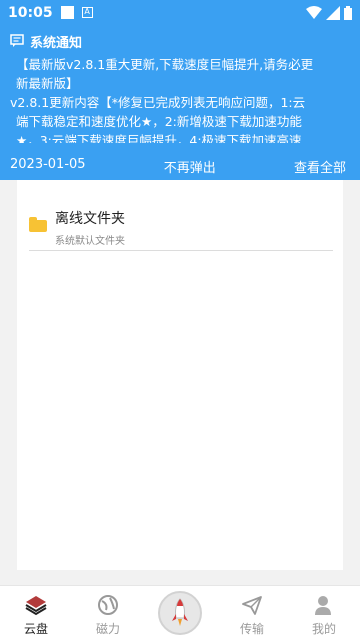  I want to click on notice-line: ★，3:云端下载速度巨幅提升，4:极速下载加速高速, so click(159, 138).